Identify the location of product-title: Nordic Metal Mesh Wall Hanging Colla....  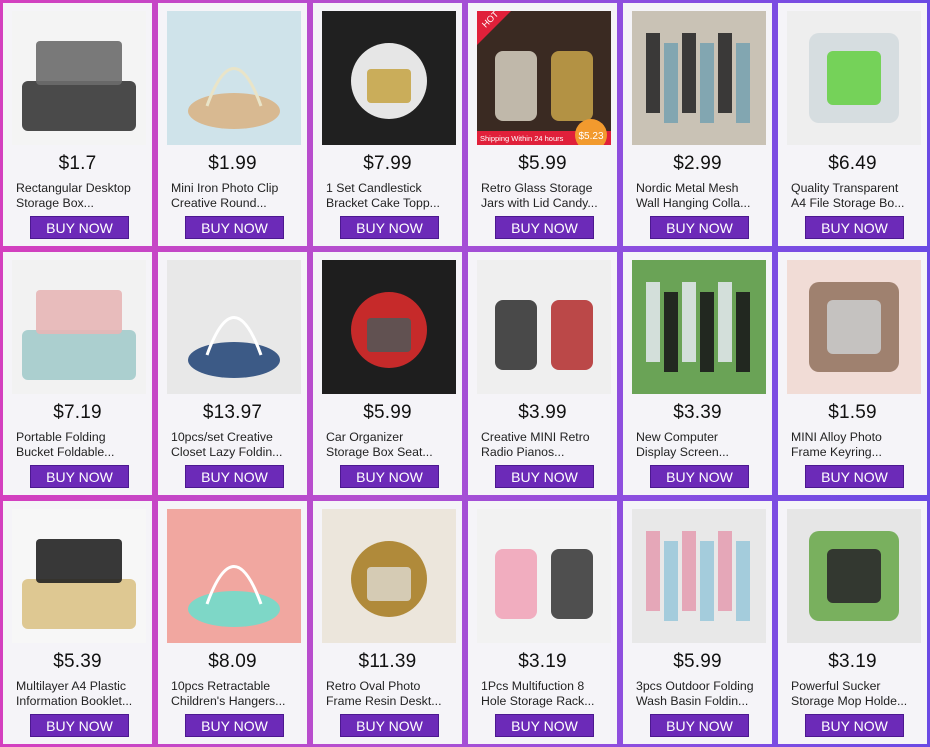
(700, 196).